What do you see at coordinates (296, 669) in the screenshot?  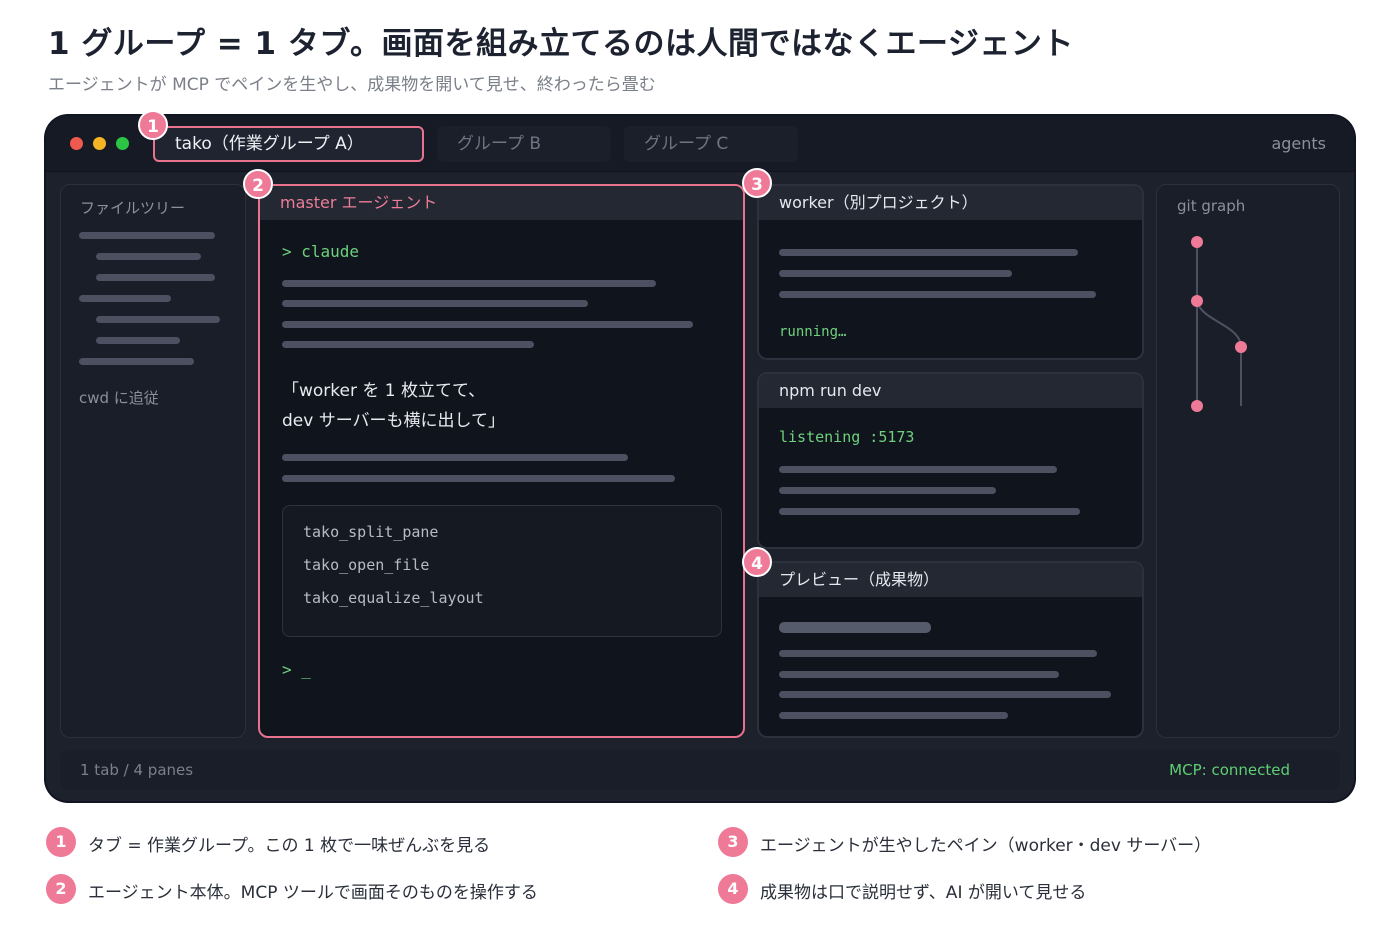 I see `input-cursor-prompt: > _` at bounding box center [296, 669].